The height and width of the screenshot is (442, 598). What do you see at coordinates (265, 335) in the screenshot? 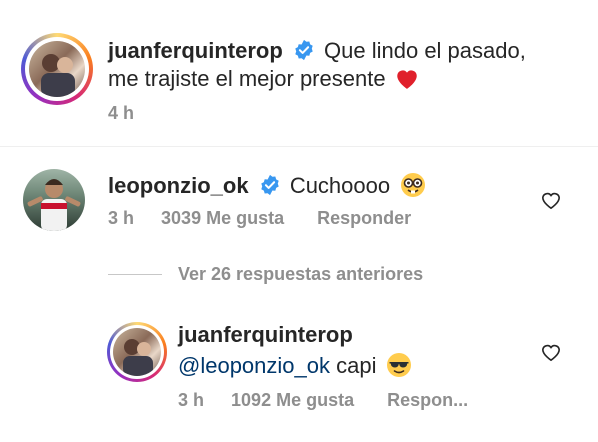
I see `reply-username: juanferquinterop` at bounding box center [265, 335].